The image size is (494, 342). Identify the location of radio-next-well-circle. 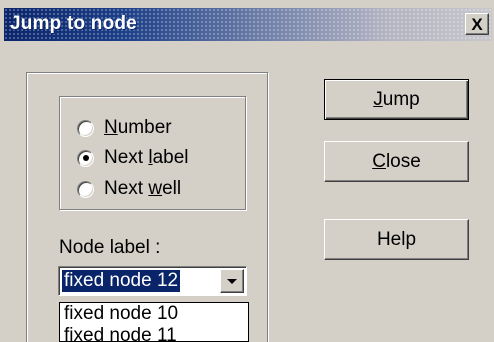
(85, 189).